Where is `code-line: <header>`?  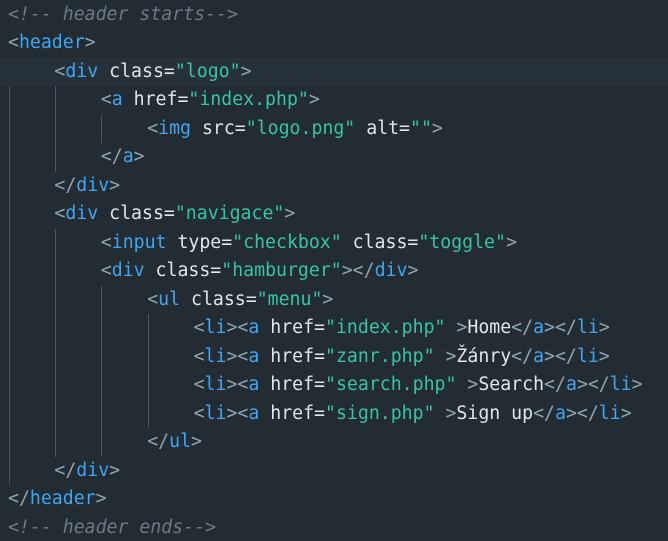
code-line: <header> is located at coordinates (334, 43).